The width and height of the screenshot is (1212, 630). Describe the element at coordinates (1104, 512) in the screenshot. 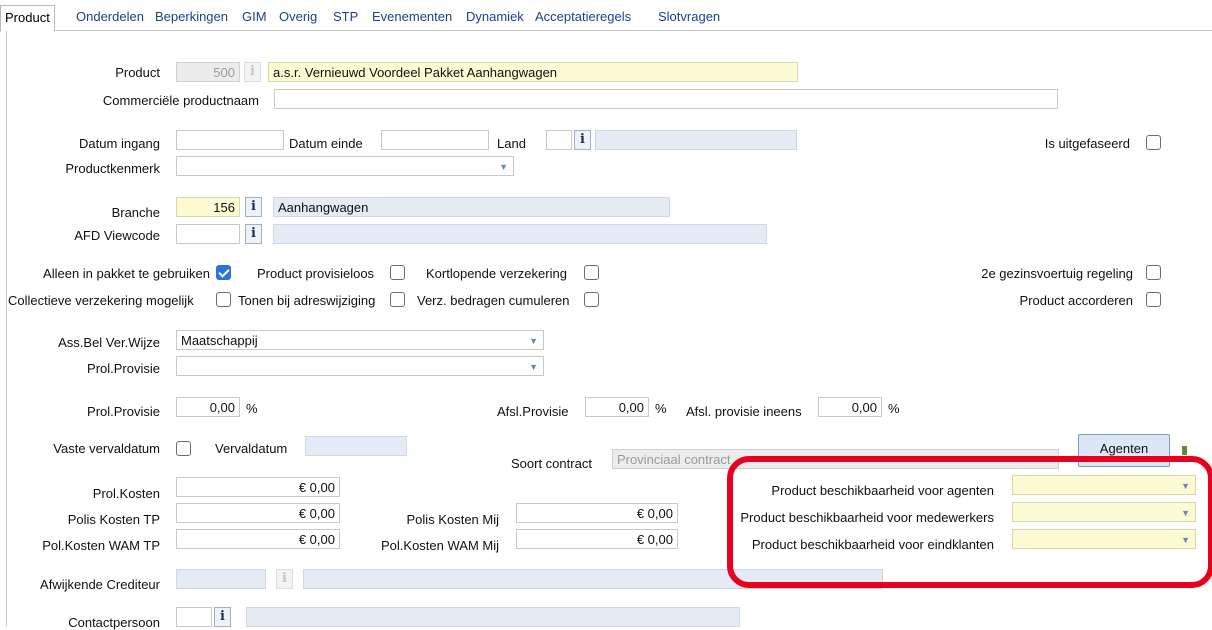

I see `beschikbaar-medewerkers-select: ▼` at that location.